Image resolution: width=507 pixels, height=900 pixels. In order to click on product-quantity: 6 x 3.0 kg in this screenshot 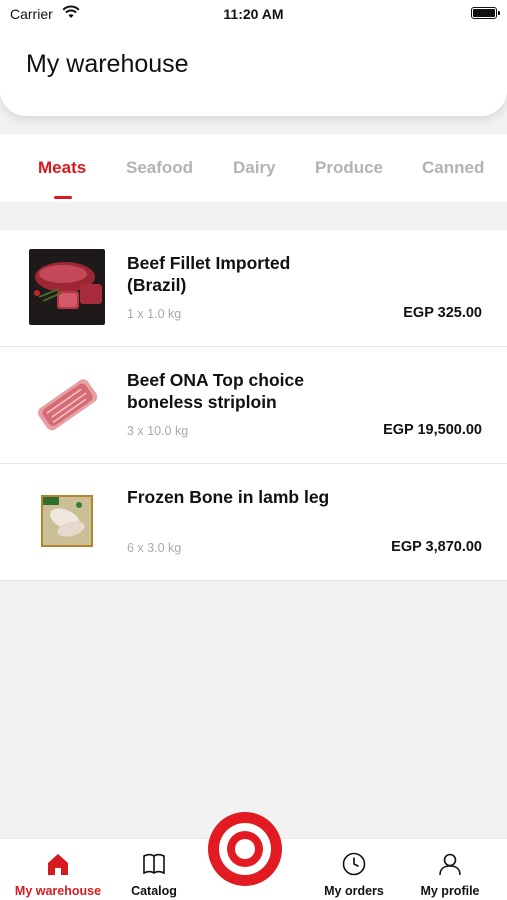, I will do `click(154, 548)`.